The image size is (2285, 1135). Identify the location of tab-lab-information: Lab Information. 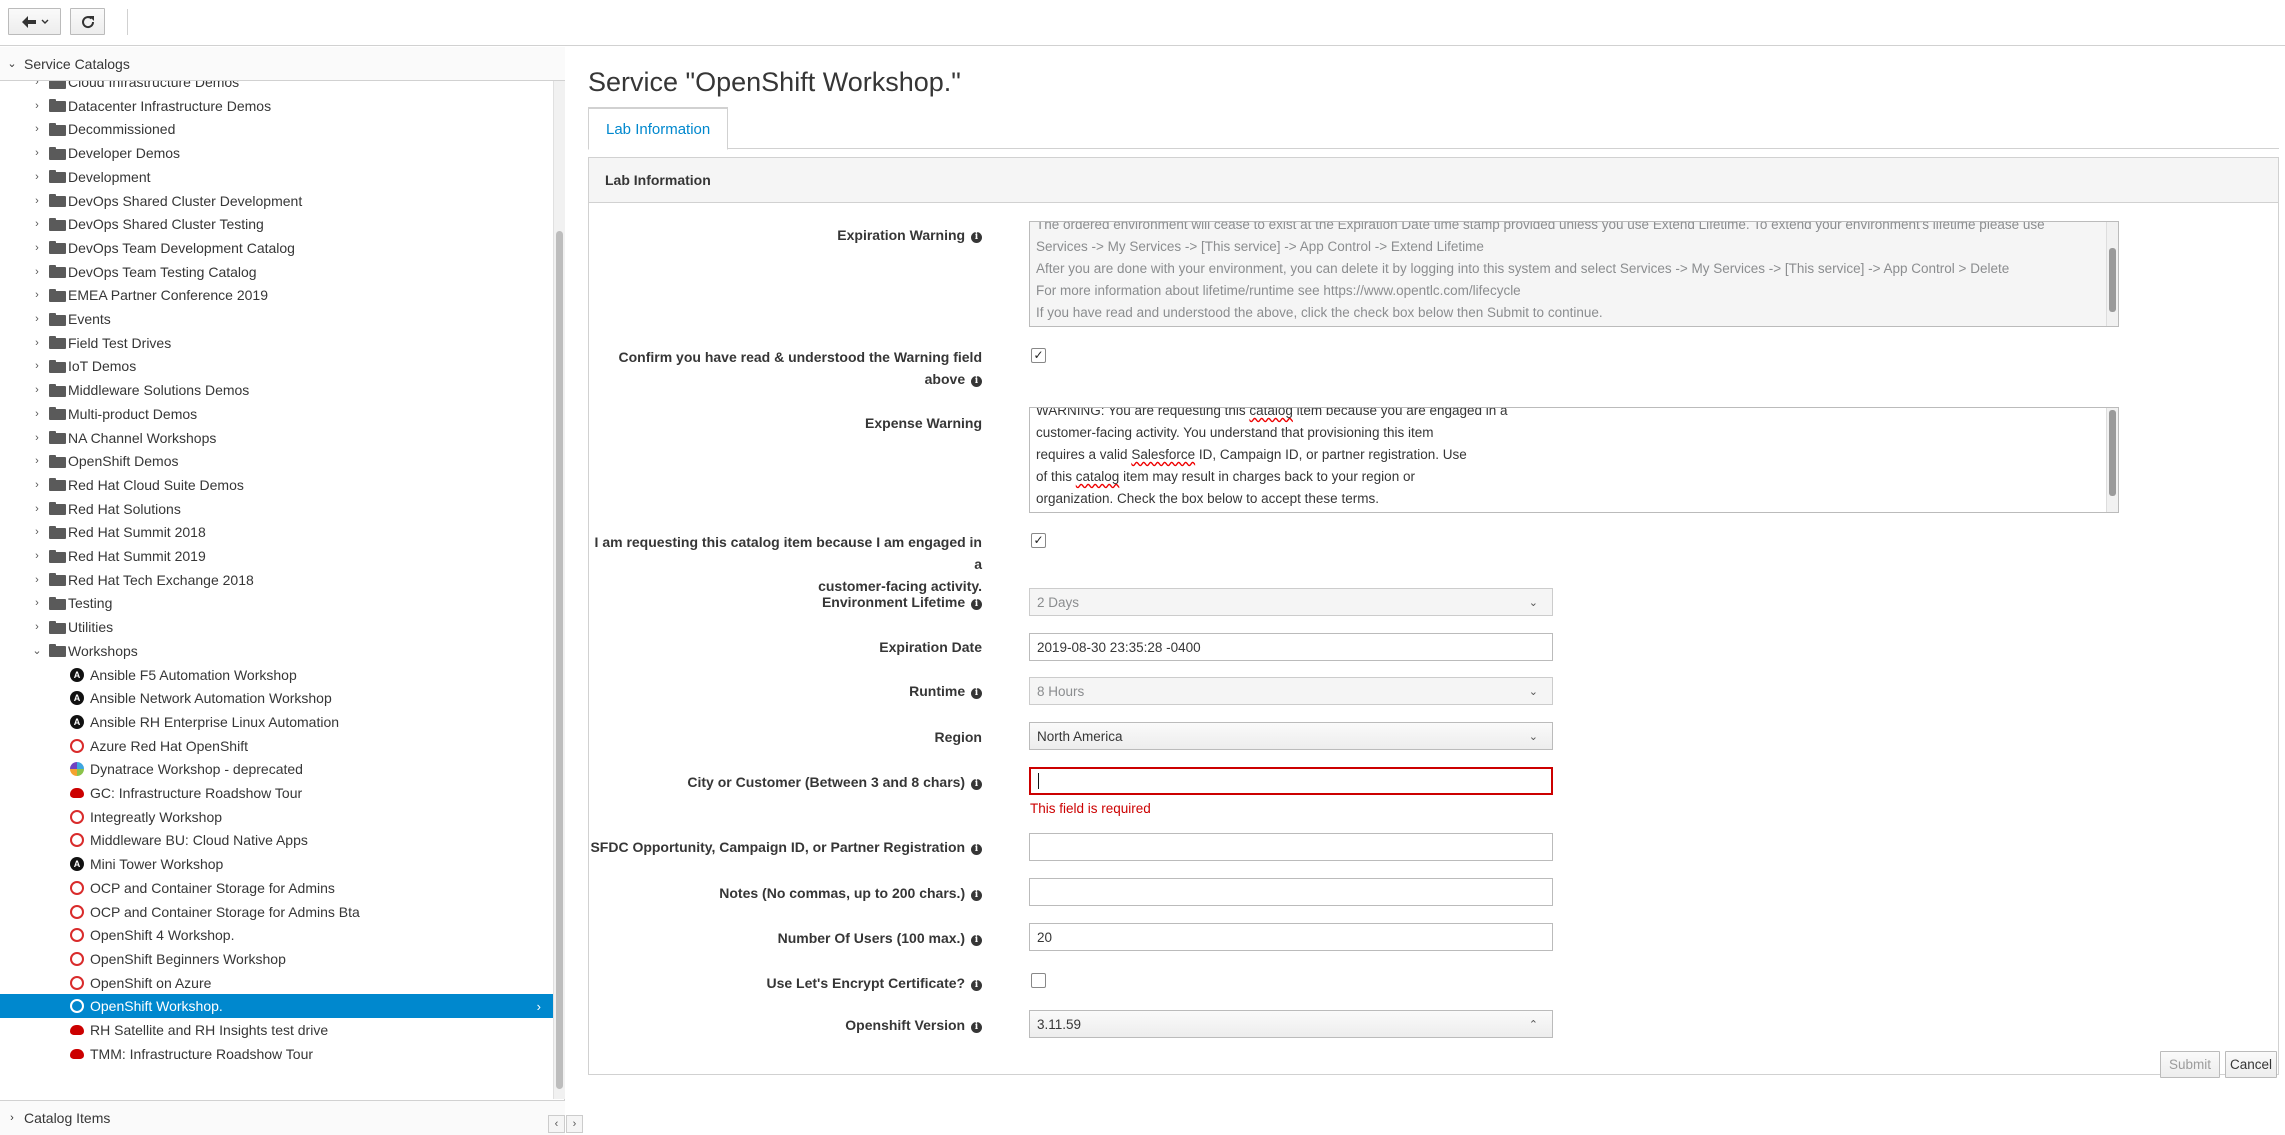
(658, 128).